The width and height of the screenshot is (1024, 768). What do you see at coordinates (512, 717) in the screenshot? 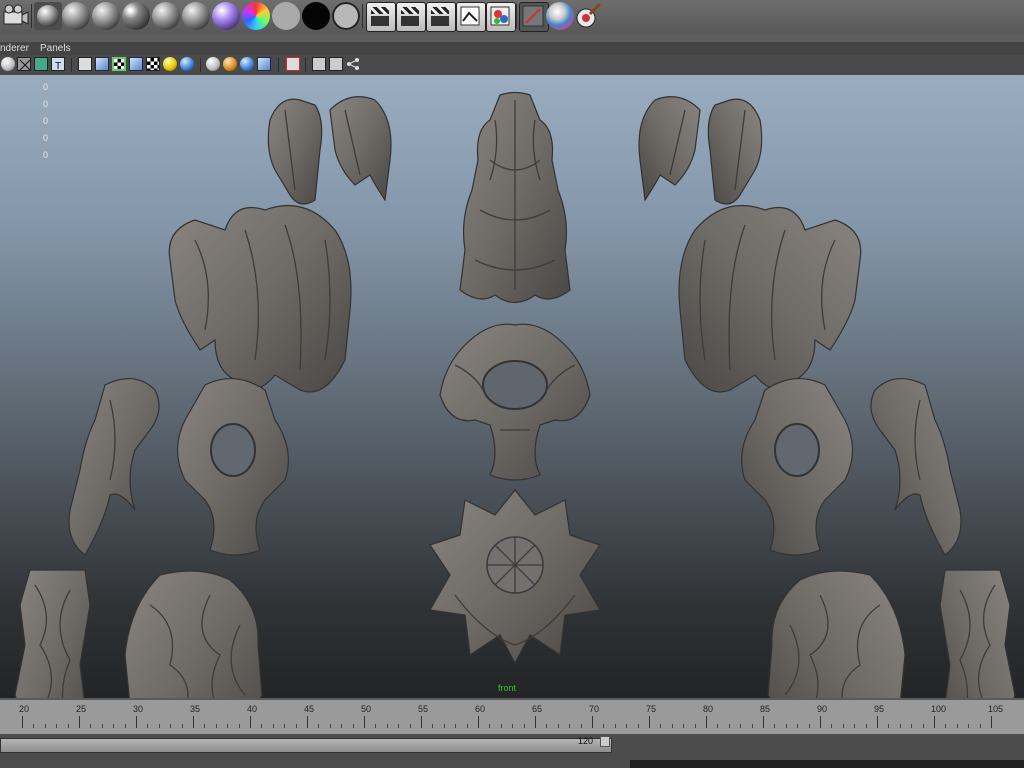
I see `time-slider: 20 25 30 35 40 45 50 55 60 65 70 75 80 85 90 95 100 105` at bounding box center [512, 717].